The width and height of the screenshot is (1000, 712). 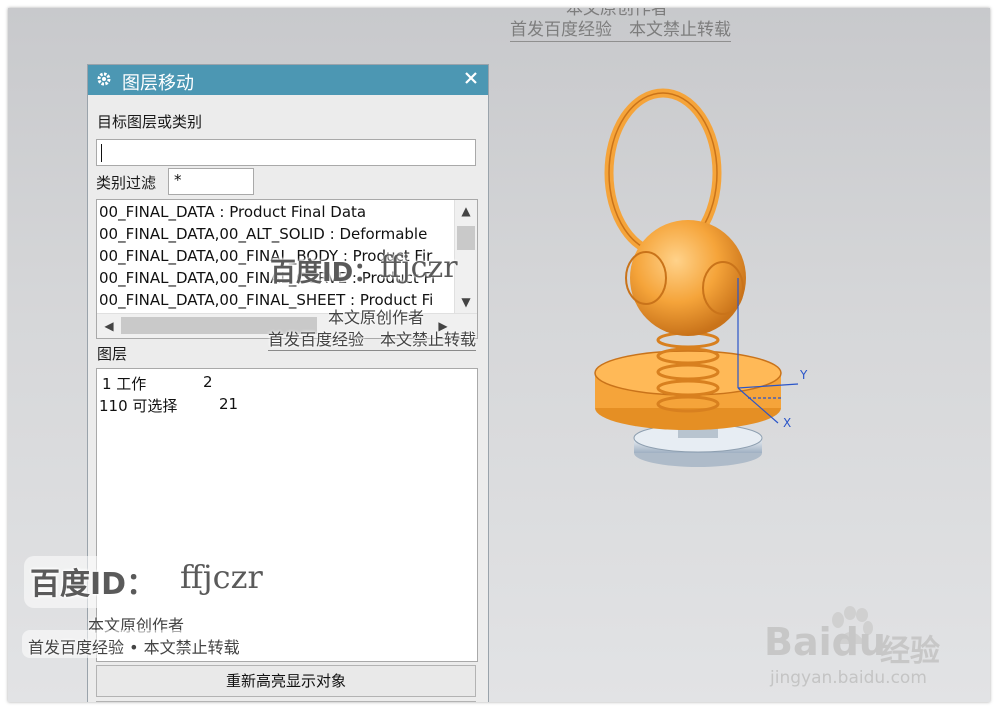 I want to click on watermark-left-name: ffjczr, so click(x=221, y=577).